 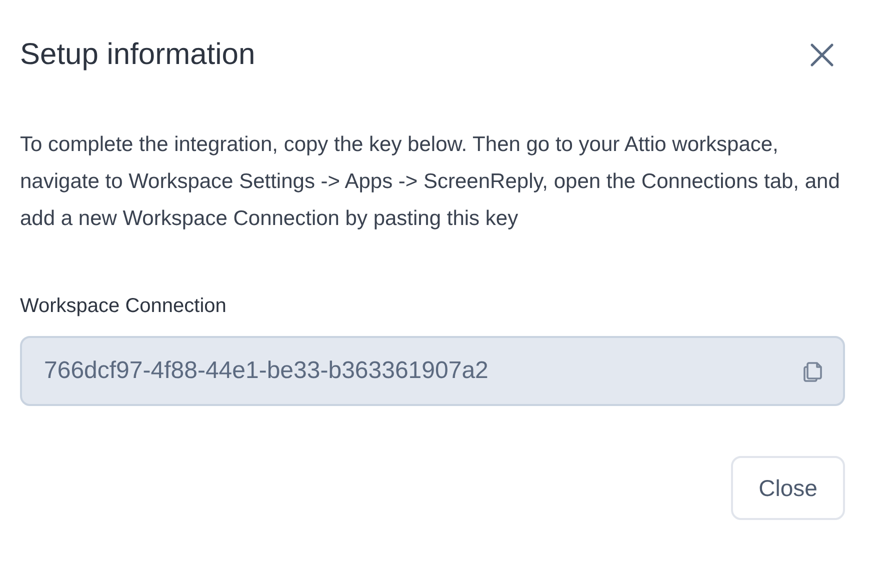 I want to click on key-field: 766dcf97-4f88-44e1-be33-b363361907a2, so click(x=432, y=371).